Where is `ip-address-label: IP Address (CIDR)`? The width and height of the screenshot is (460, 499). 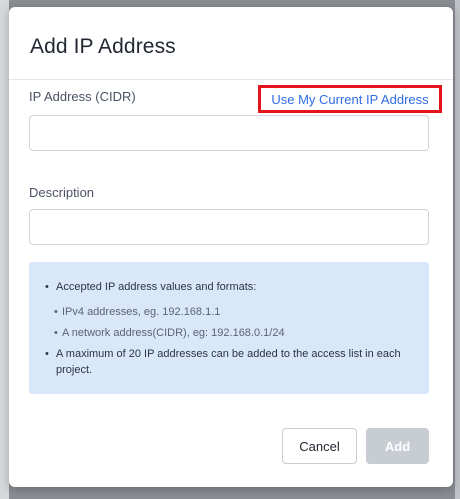
ip-address-label: IP Address (CIDR) is located at coordinates (82, 96).